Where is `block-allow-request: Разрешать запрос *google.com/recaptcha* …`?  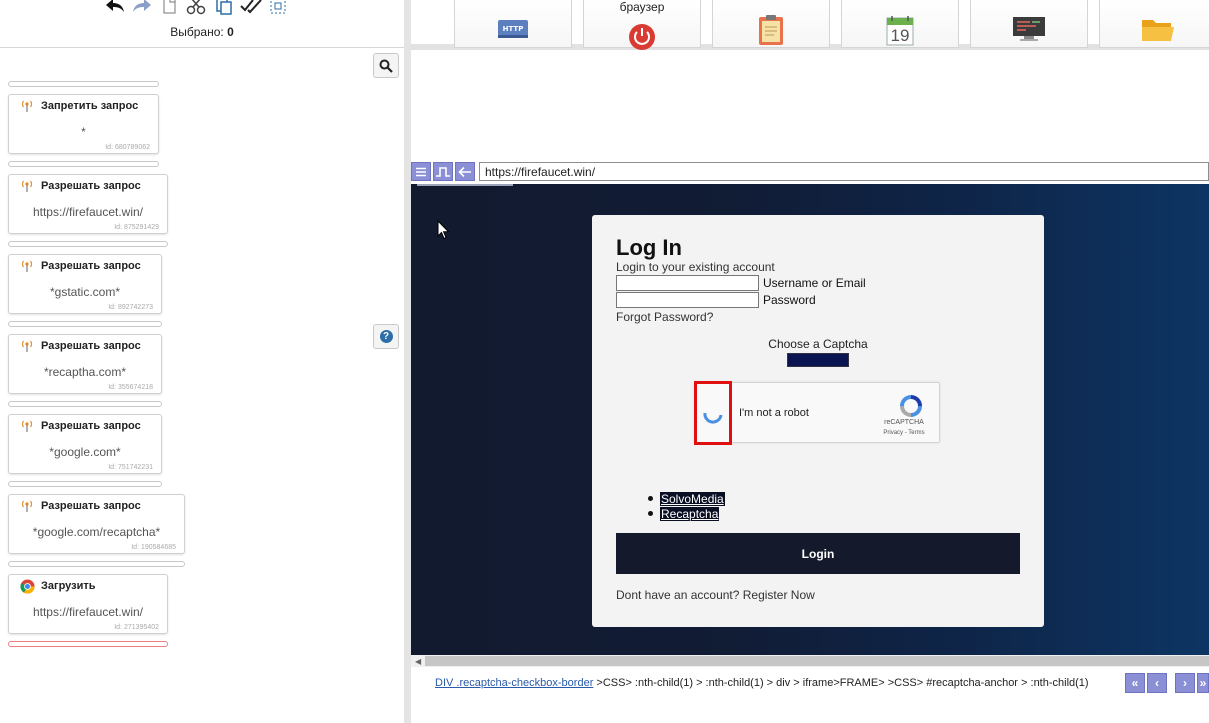 block-allow-request: Разрешать запрос *google.com/recaptcha* … is located at coordinates (96, 524).